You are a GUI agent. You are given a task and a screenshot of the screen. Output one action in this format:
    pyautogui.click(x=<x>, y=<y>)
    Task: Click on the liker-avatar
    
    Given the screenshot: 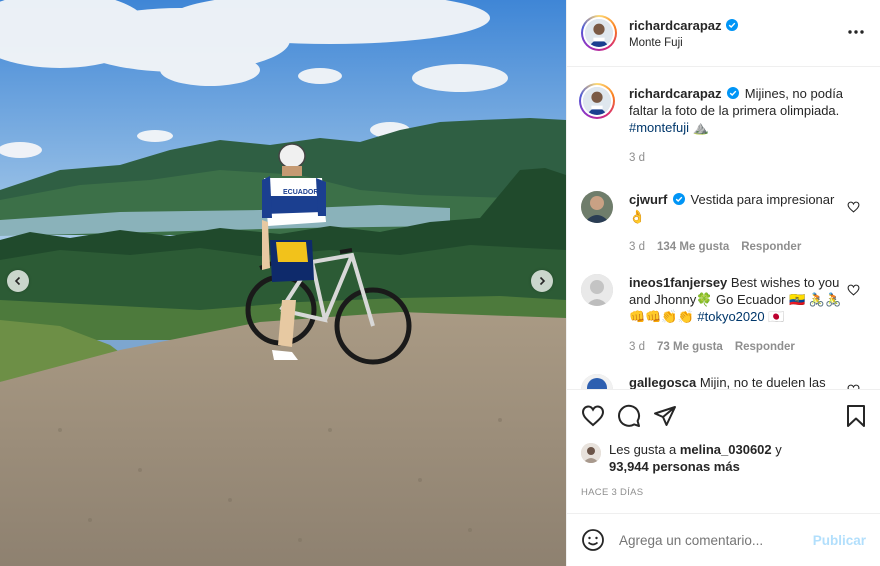 What is the action you would take?
    pyautogui.click(x=591, y=453)
    